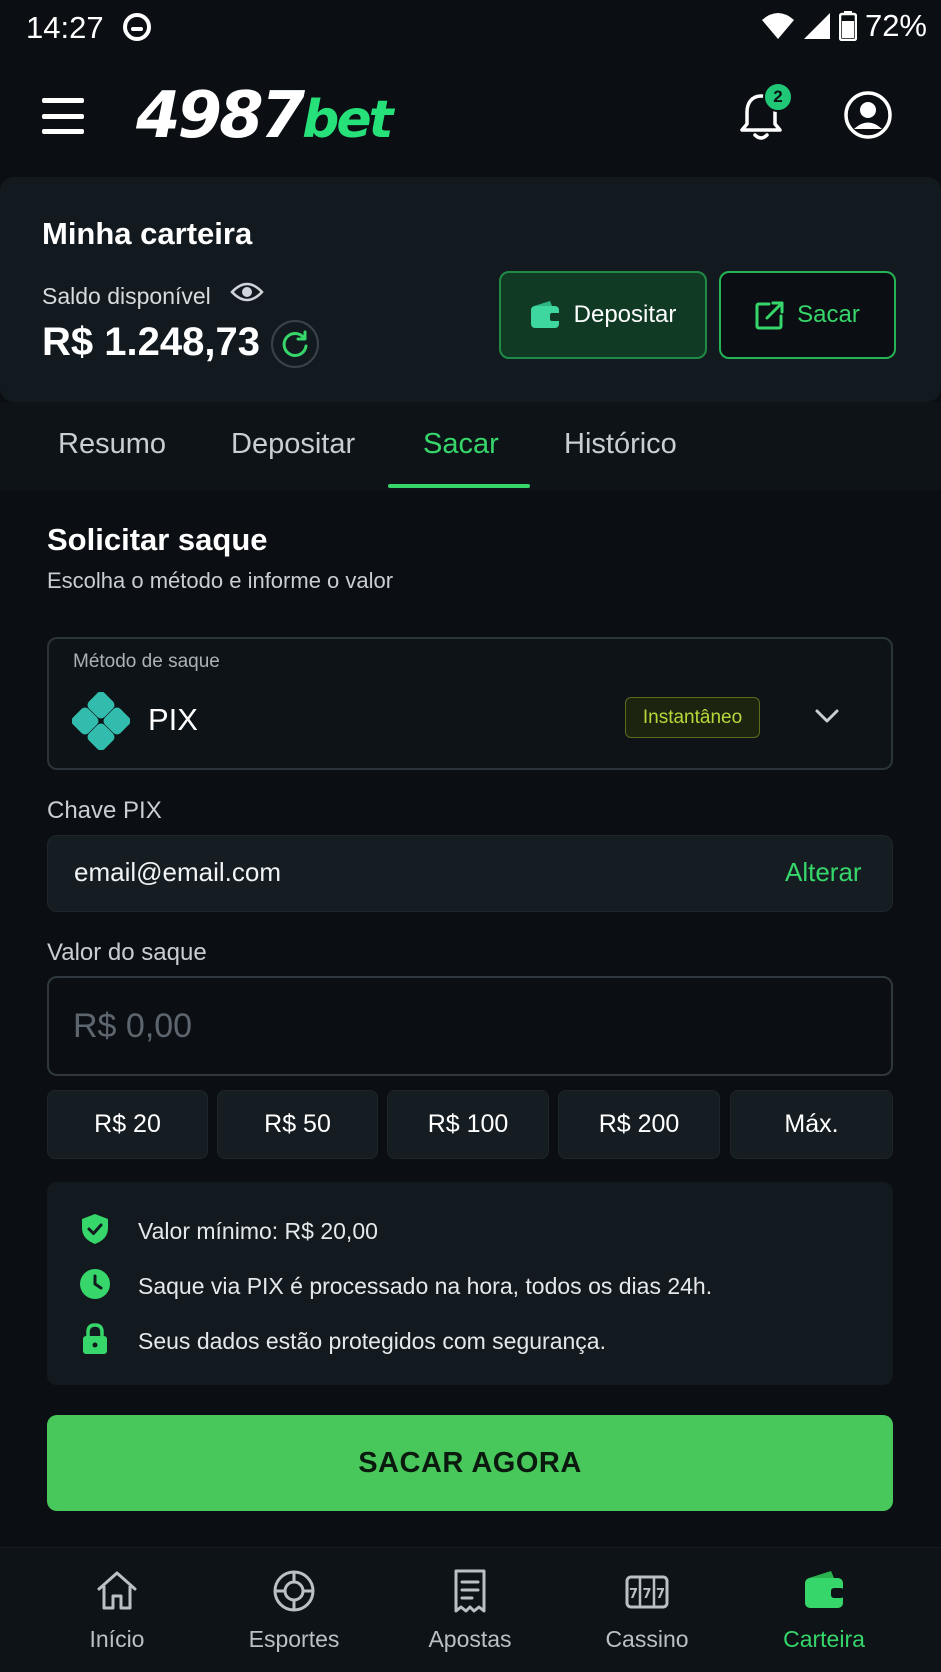 Image resolution: width=941 pixels, height=1672 pixels. I want to click on external-share-icon, so click(769, 315).